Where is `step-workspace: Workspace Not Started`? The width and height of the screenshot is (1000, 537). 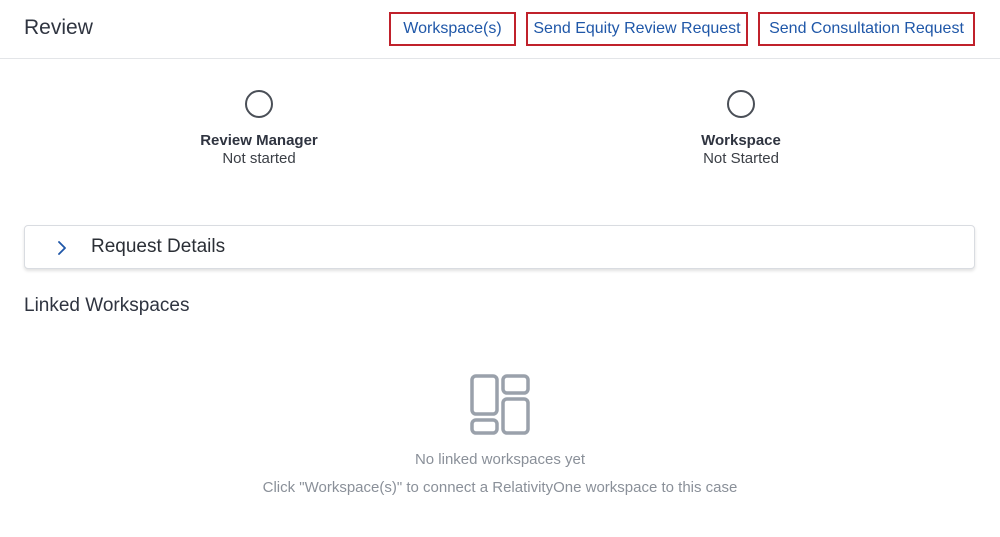 step-workspace: Workspace Not Started is located at coordinates (741, 128).